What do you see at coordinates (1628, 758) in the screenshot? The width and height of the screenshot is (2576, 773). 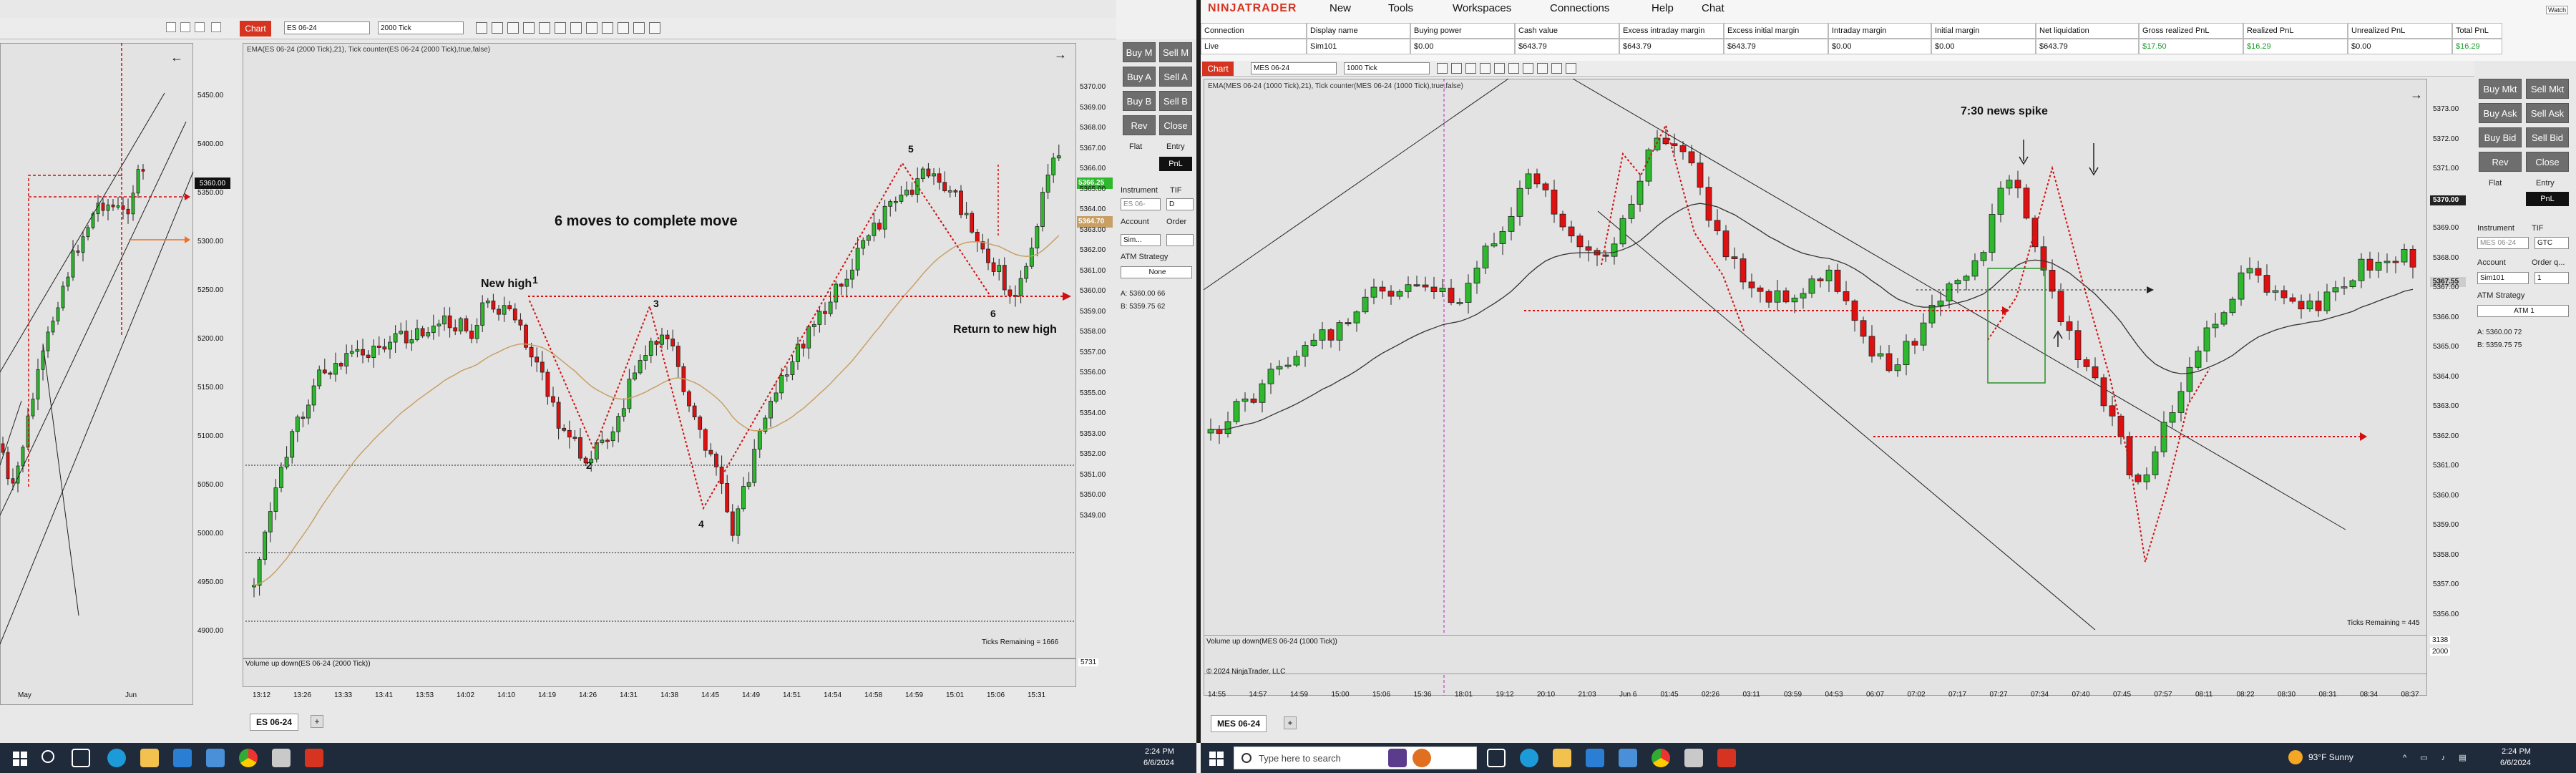 I see `right-mail-icon` at bounding box center [1628, 758].